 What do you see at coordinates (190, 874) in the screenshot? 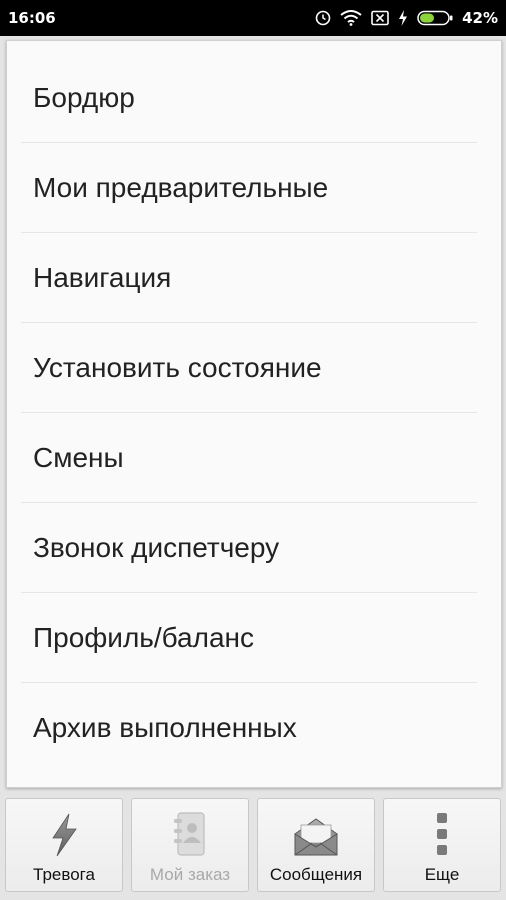
I see `tab-my-order-label: Мой заказ` at bounding box center [190, 874].